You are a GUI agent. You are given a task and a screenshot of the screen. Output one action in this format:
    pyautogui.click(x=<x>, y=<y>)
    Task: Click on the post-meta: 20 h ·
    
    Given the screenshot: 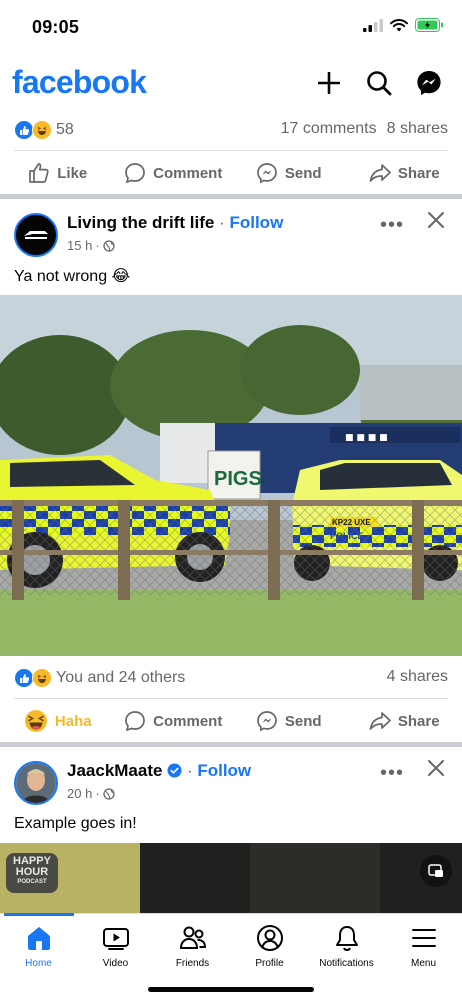 What is the action you would take?
    pyautogui.click(x=91, y=793)
    